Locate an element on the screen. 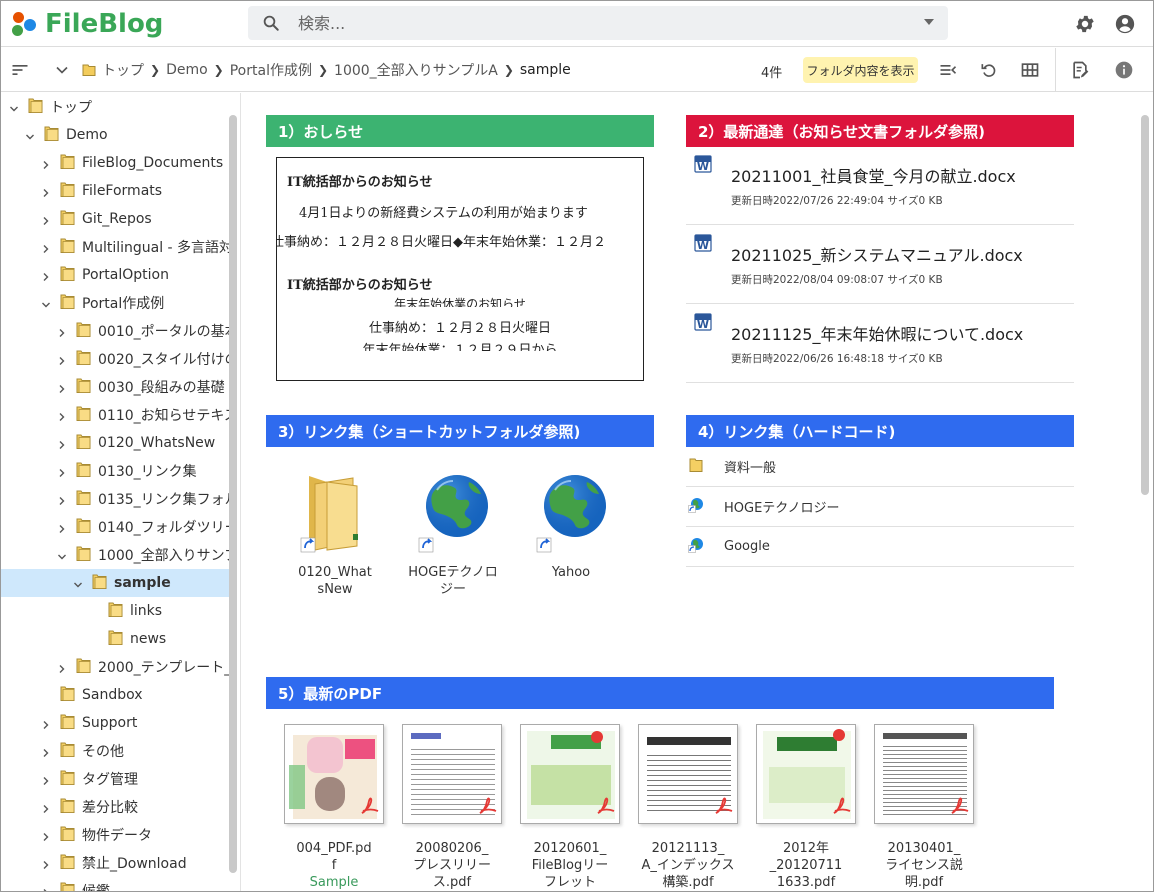 The width and height of the screenshot is (1154, 892). tree-item: Multilingual - 多言語対 is located at coordinates (115, 247).